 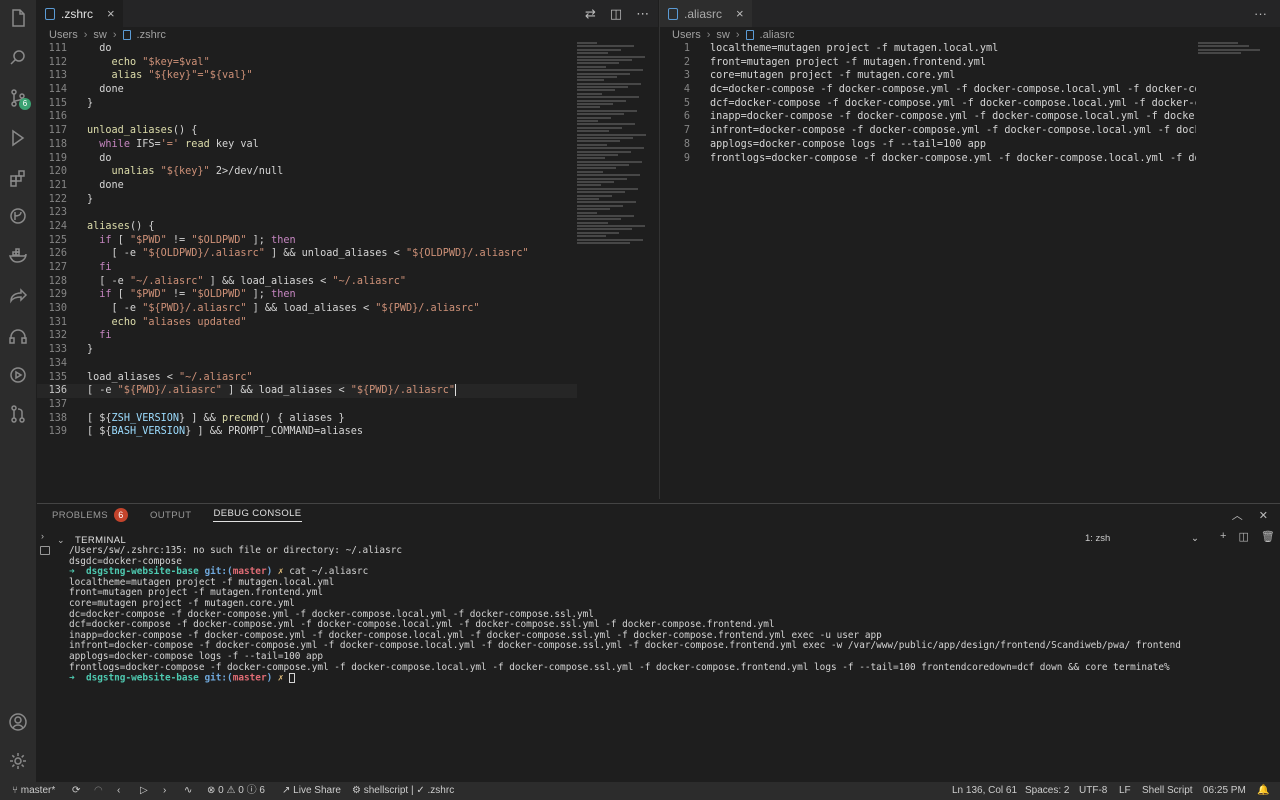 I want to click on terminal-title: TERMINAL, so click(x=100, y=540).